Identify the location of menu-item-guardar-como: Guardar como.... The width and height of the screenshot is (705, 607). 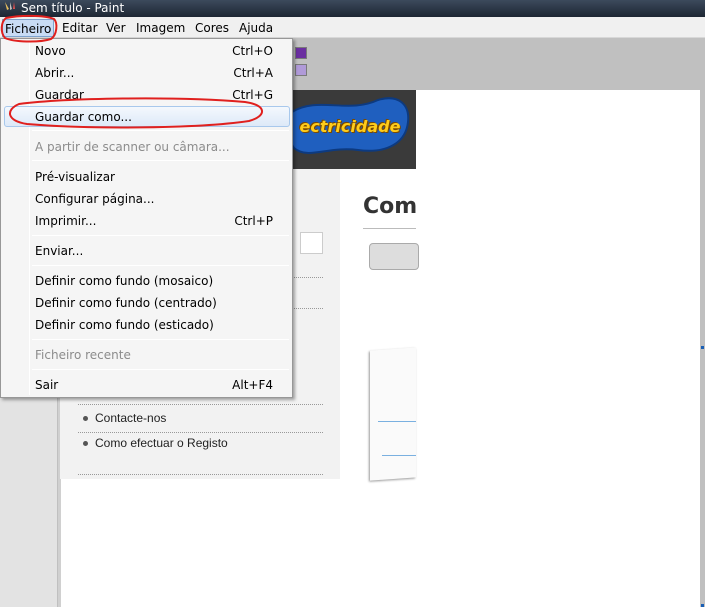
(147, 116).